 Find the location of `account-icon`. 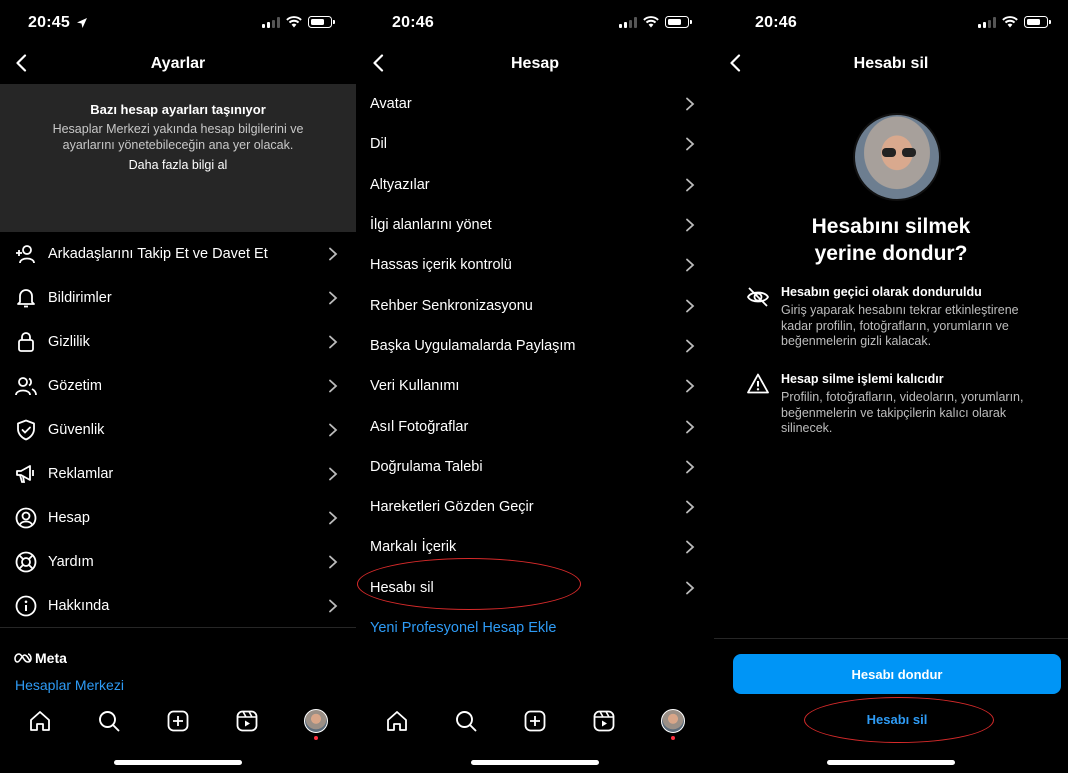

account-icon is located at coordinates (26, 518).